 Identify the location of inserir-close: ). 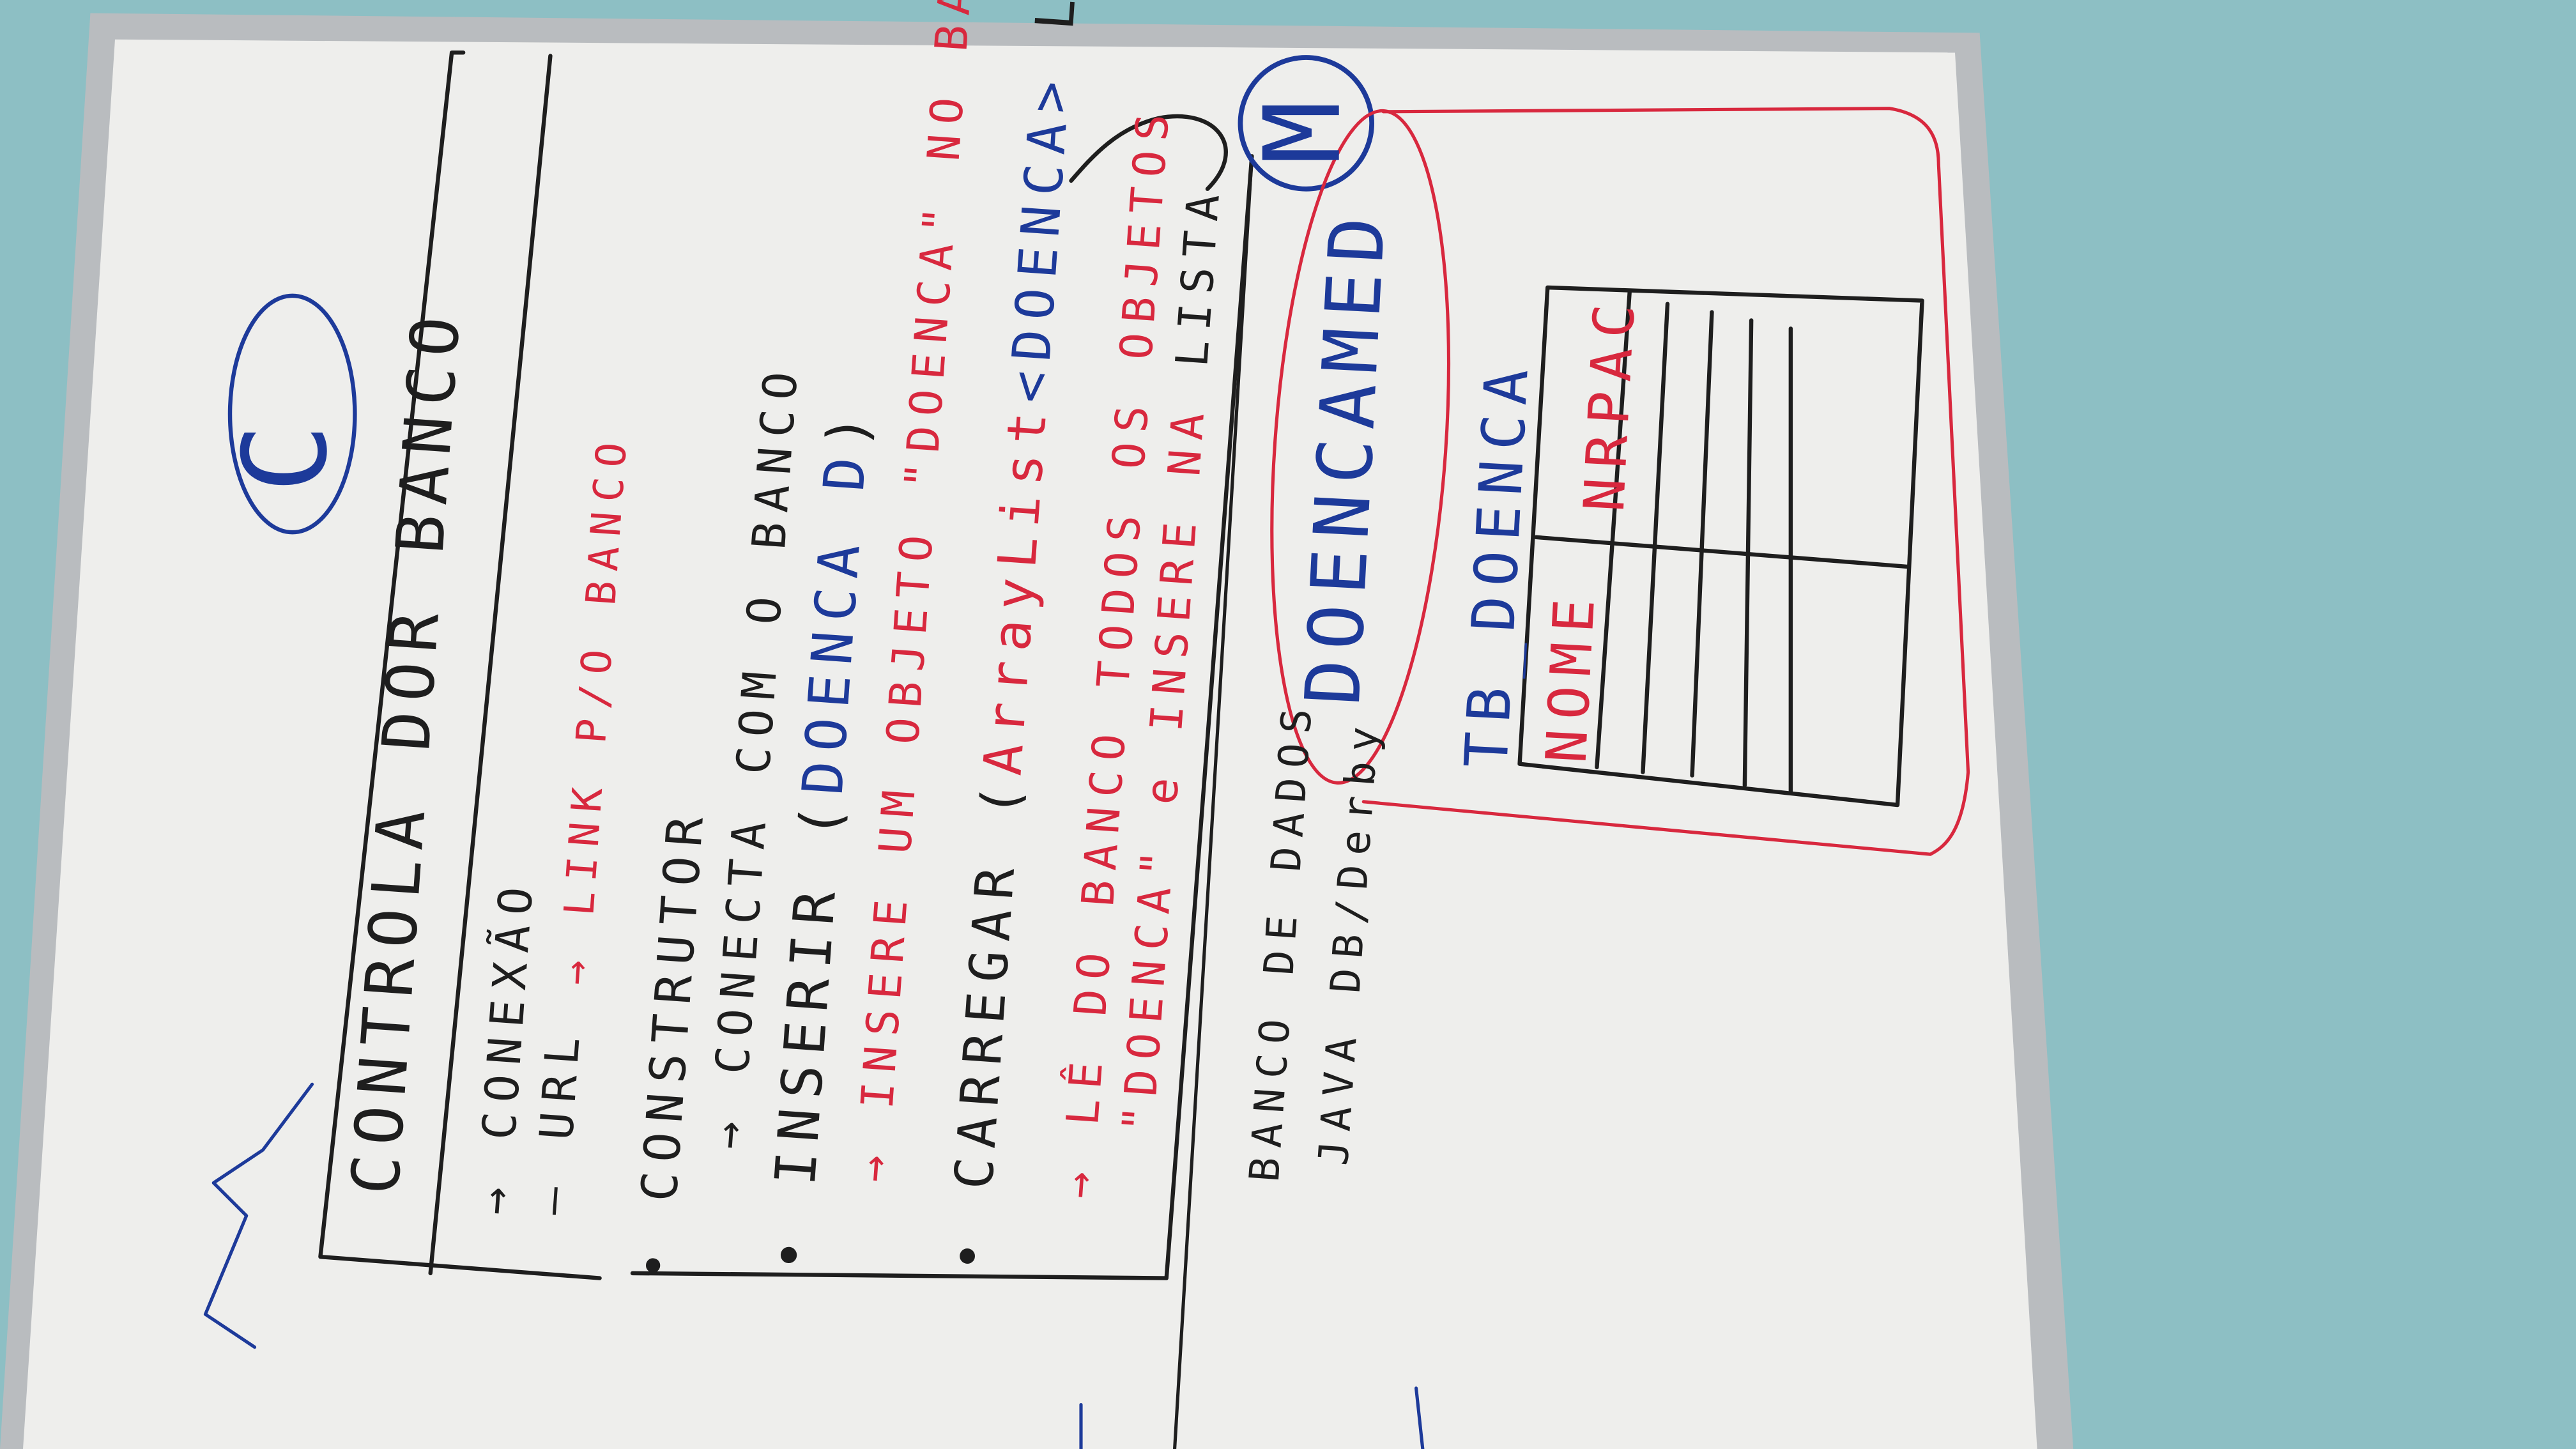
(848, 426).